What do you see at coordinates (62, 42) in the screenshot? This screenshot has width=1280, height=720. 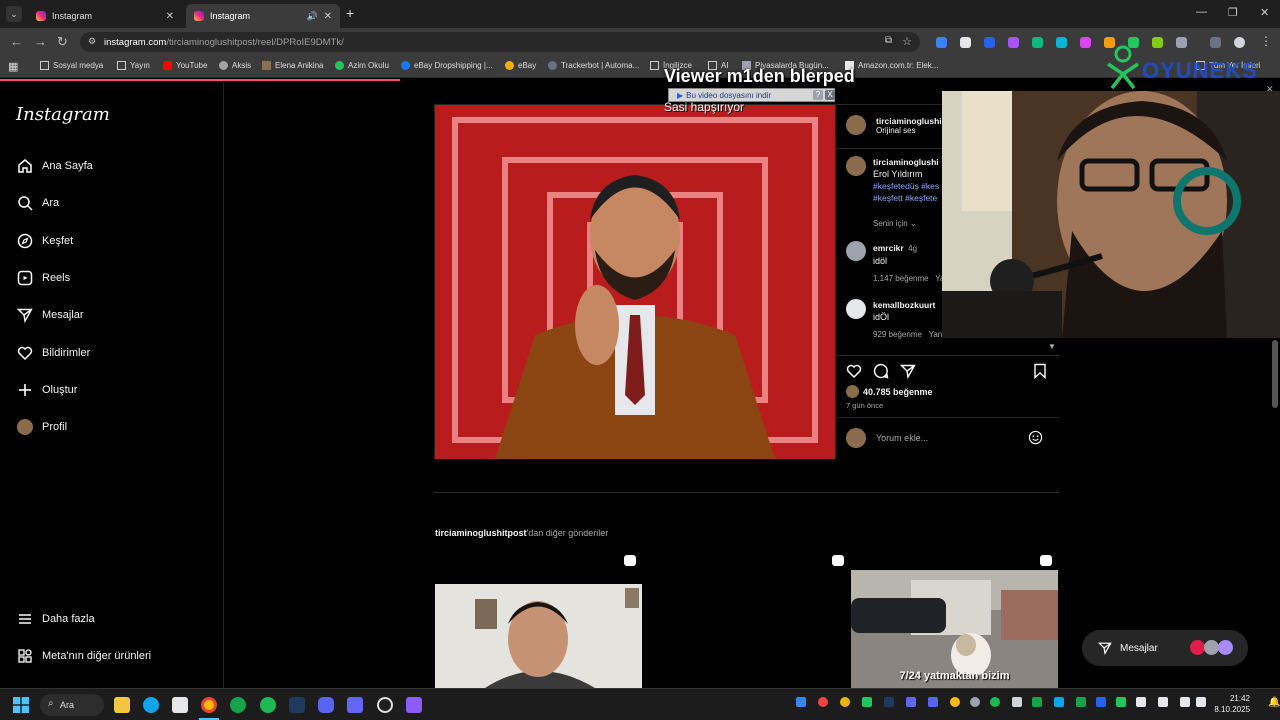 I see `reload-icon: ↻` at bounding box center [62, 42].